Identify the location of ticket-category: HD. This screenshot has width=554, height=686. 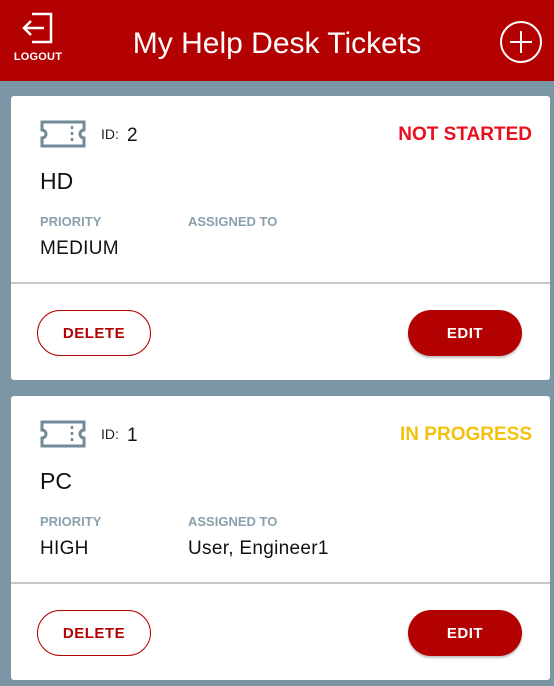
(57, 181).